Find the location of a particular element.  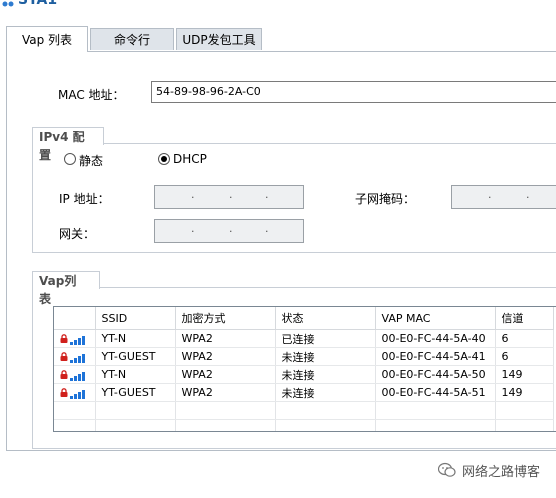

table-row: YT-N WPA2 已连接 00-E0-FC-44-5A-40 6 is located at coordinates (304, 338).